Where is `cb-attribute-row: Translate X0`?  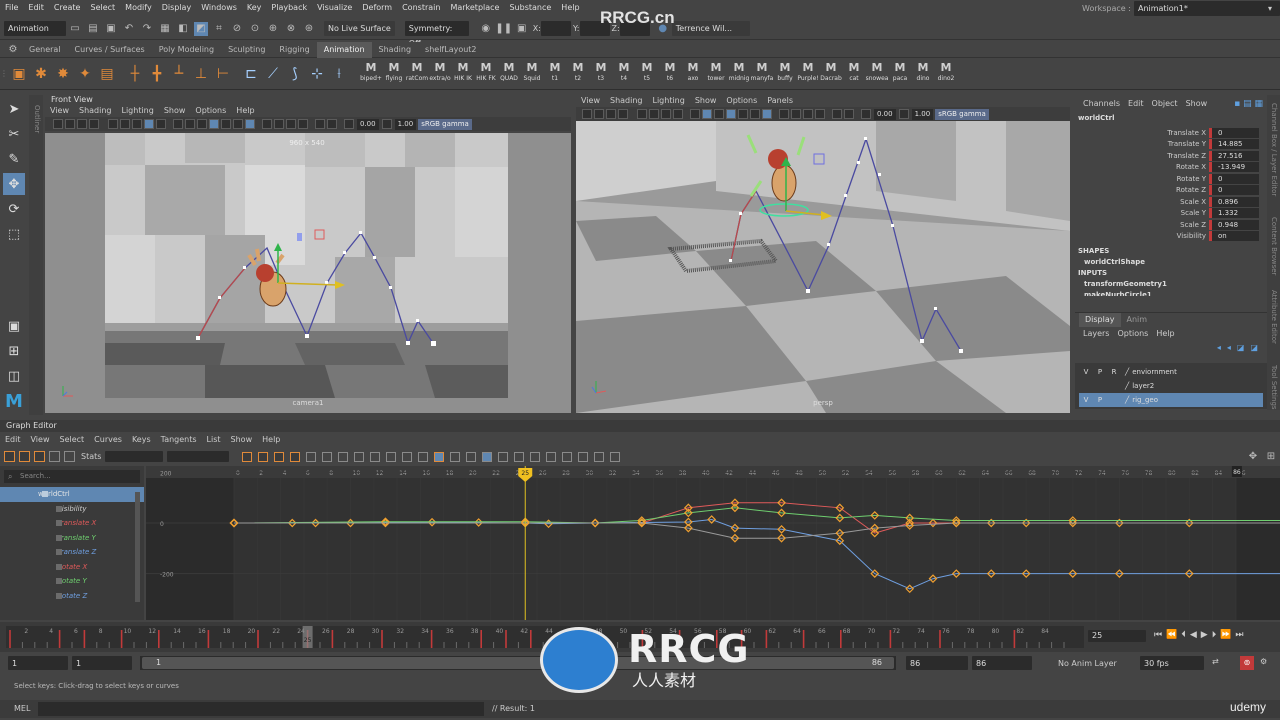
cb-attribute-row: Translate X0 is located at coordinates (1171, 133).